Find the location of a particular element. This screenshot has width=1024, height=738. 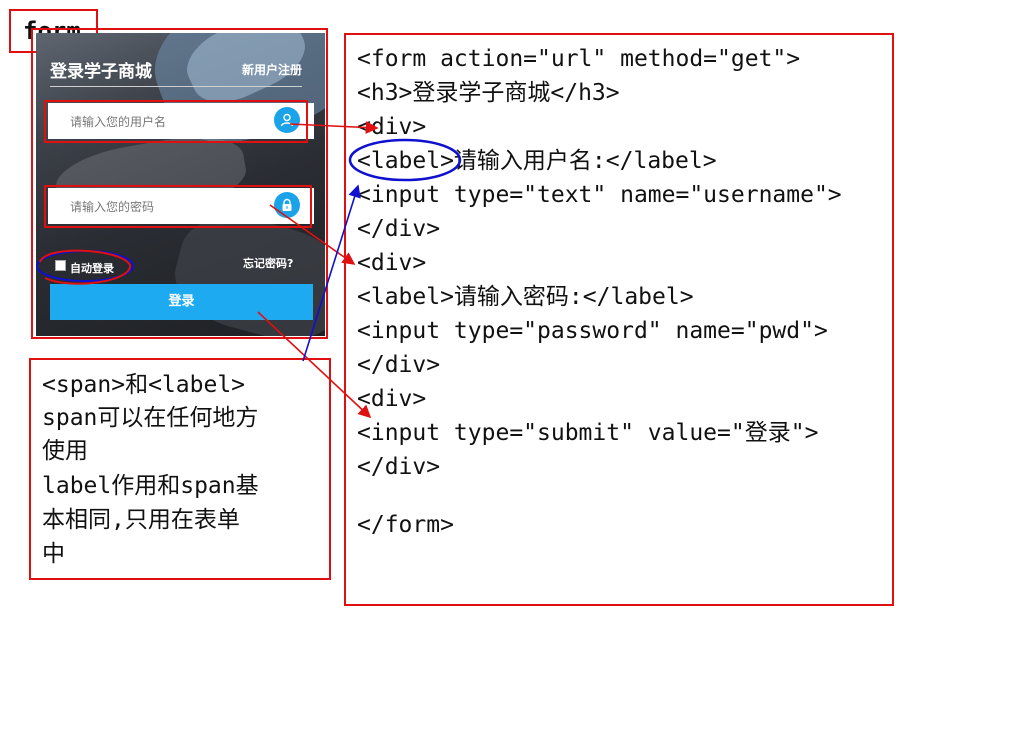

login-title: 登录学子商城 is located at coordinates (101, 72).